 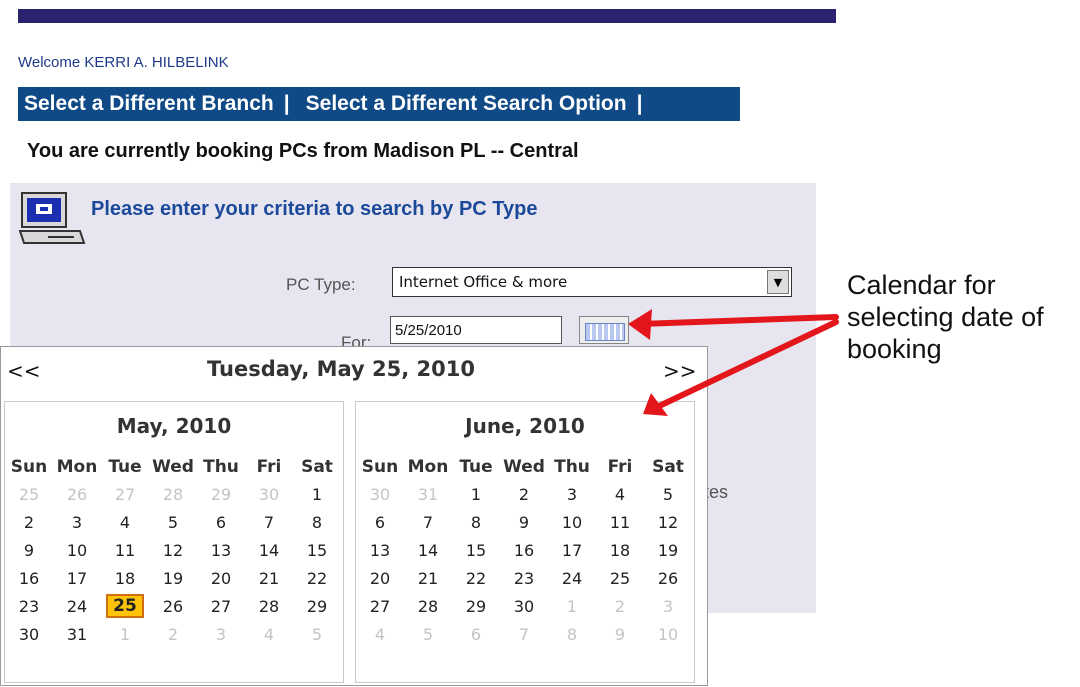 What do you see at coordinates (572, 467) in the screenshot?
I see `weekday-header: Thu` at bounding box center [572, 467].